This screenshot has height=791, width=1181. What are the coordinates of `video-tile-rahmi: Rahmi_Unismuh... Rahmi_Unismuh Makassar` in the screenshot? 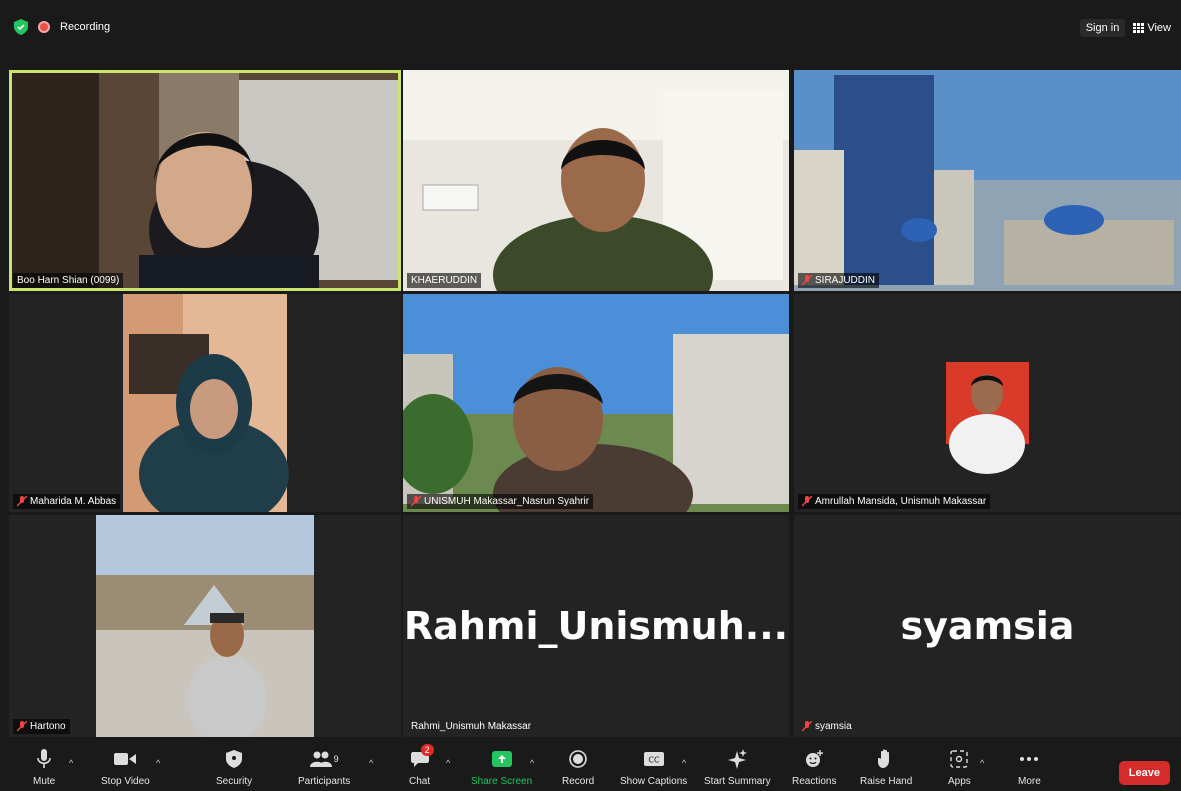 It's located at (596, 626).